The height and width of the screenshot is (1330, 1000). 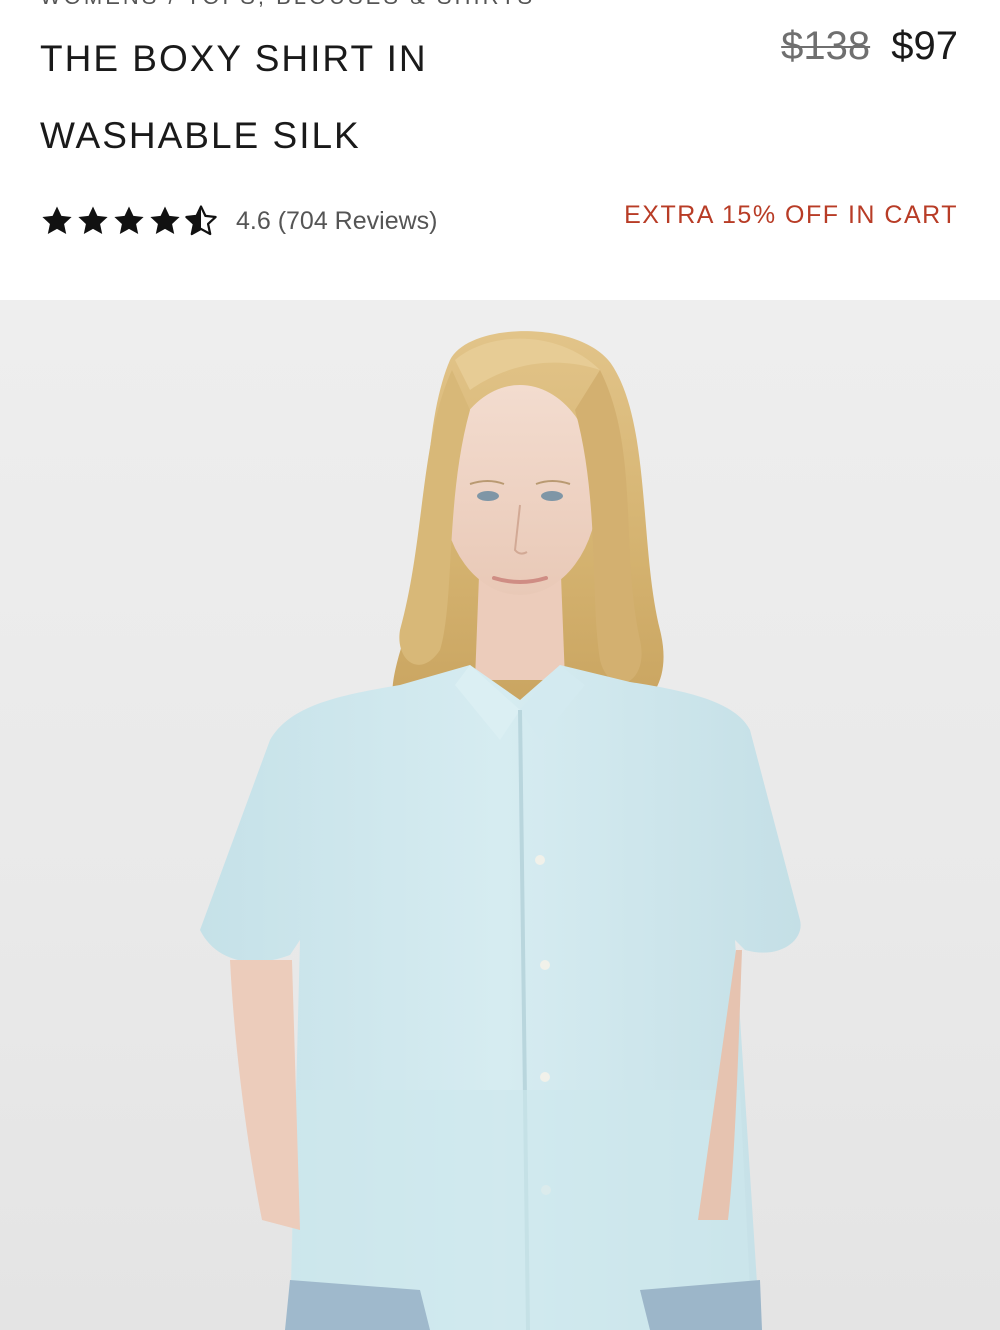 I want to click on star-half-icon, so click(x=201, y=220).